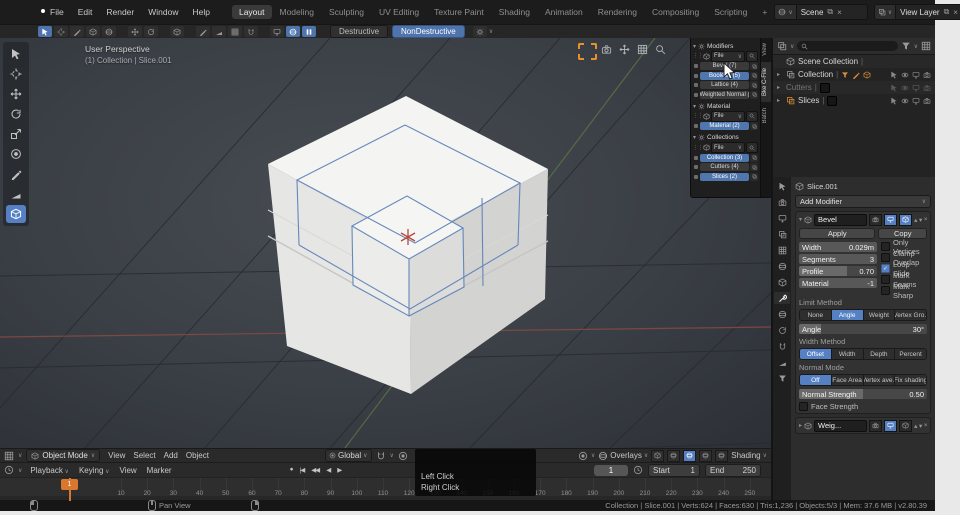  Describe the element at coordinates (698, 148) in the screenshot. I see `drag-handle: ⋮⋮` at that location.